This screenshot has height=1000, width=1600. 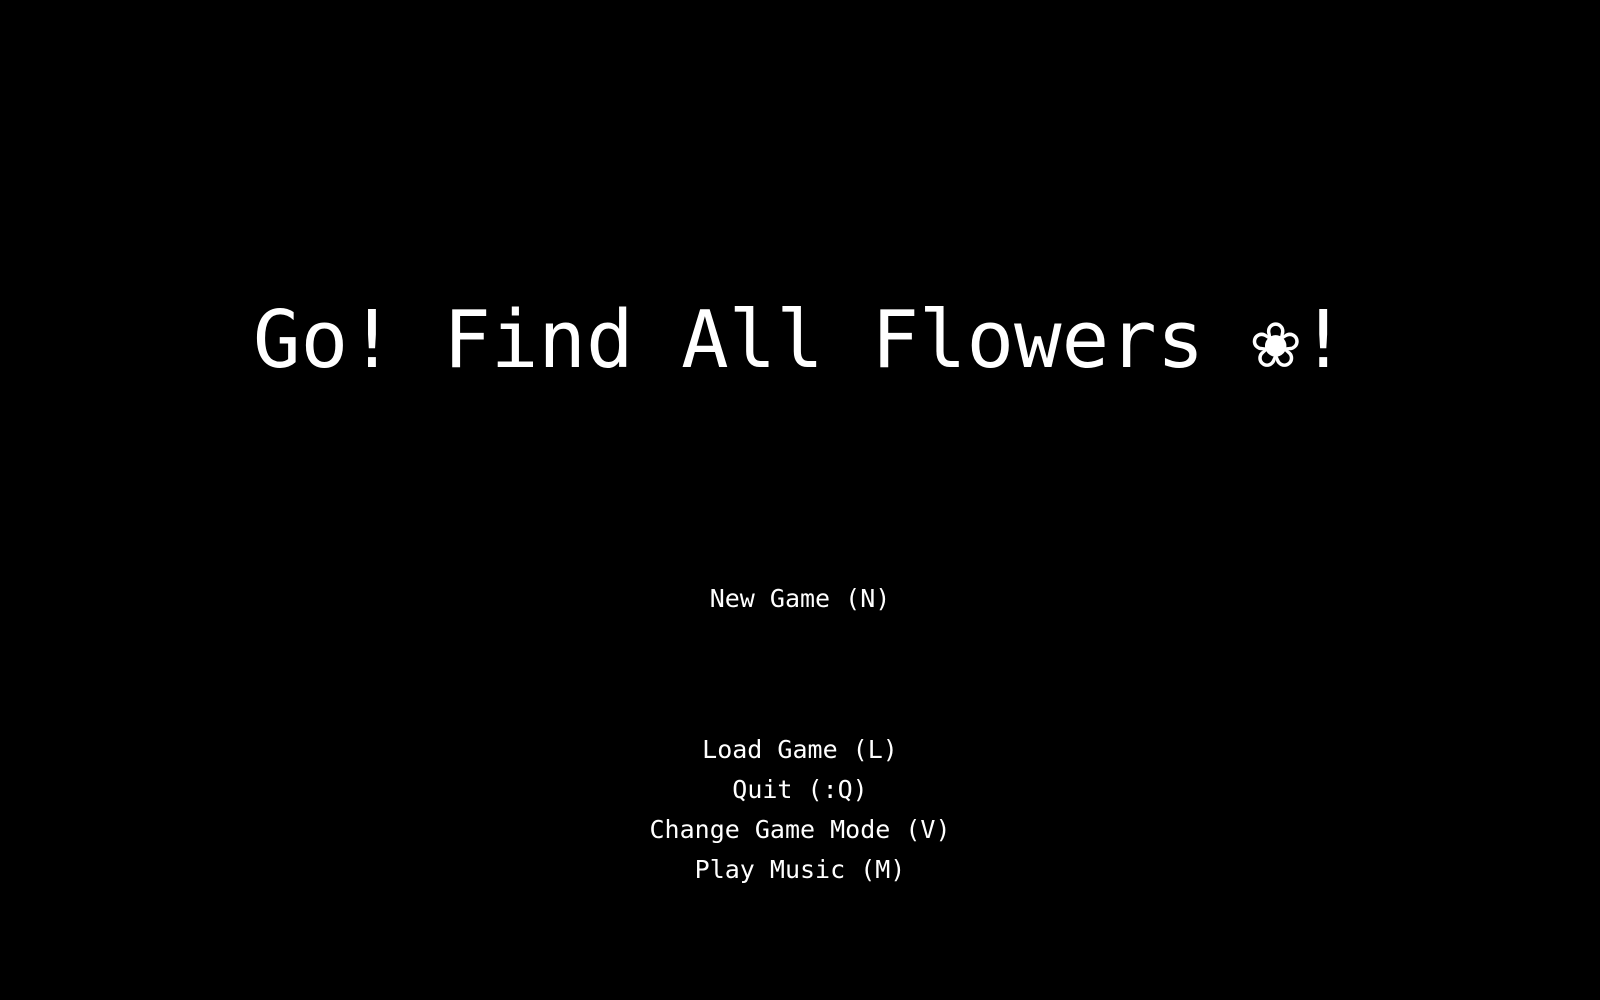 What do you see at coordinates (800, 870) in the screenshot?
I see `play-music-option: Play Music (M)` at bounding box center [800, 870].